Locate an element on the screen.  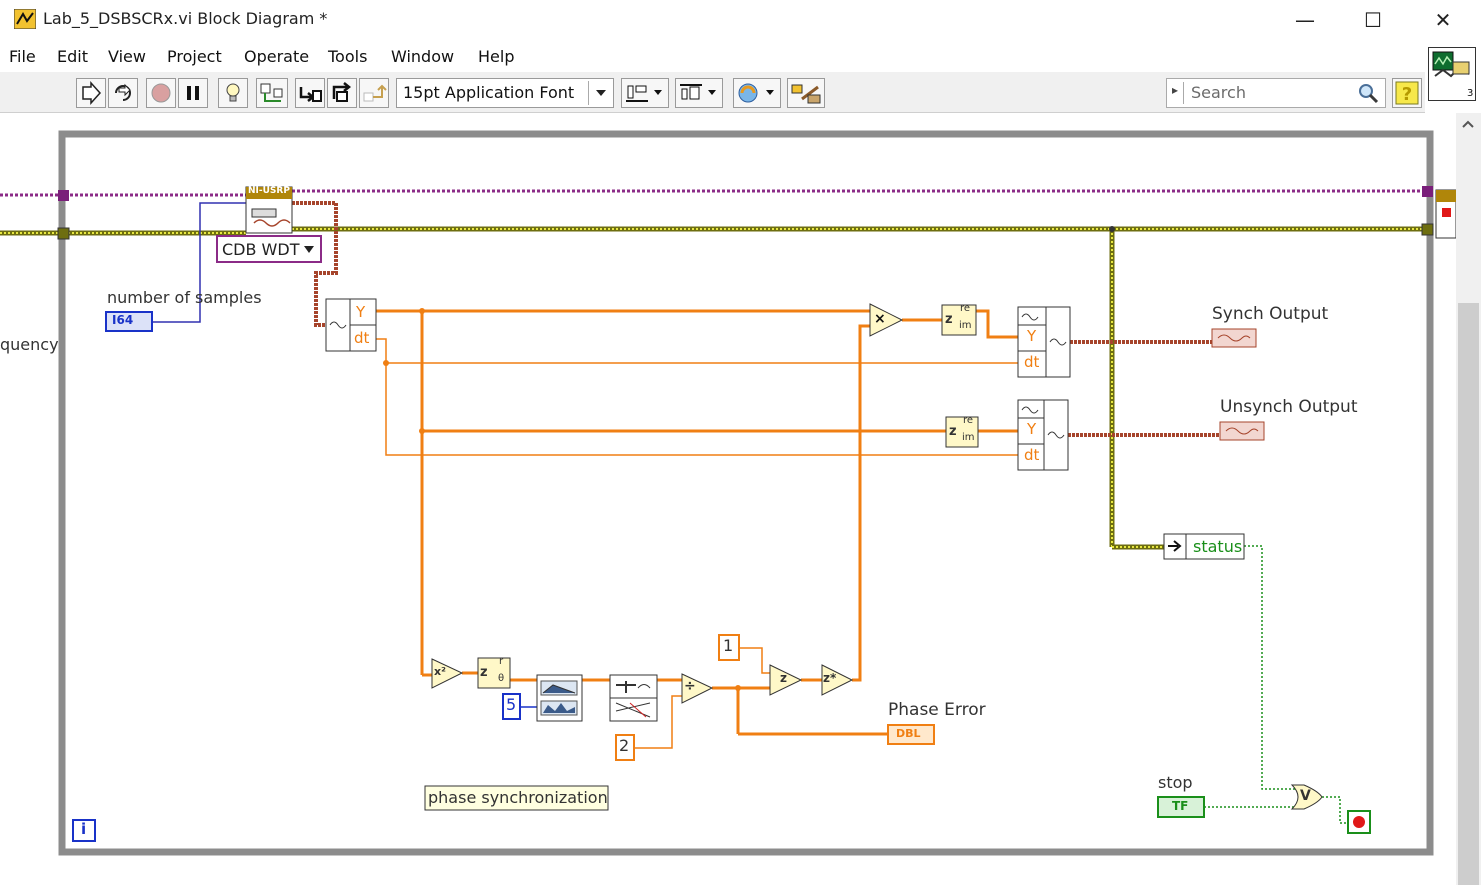
step-out-icon is located at coordinates (375, 93).